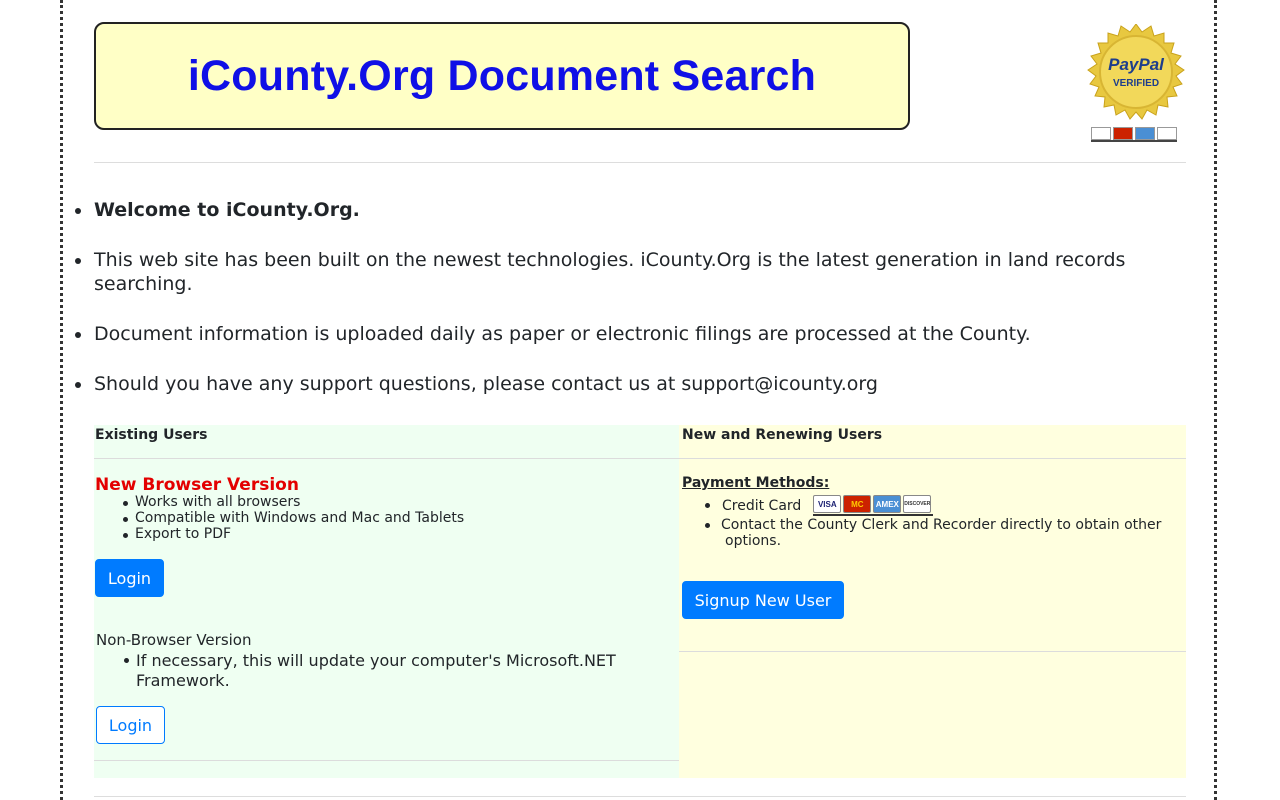 This screenshot has height=800, width=1280. What do you see at coordinates (762, 505) in the screenshot?
I see `credit-card-label: Credit Card` at bounding box center [762, 505].